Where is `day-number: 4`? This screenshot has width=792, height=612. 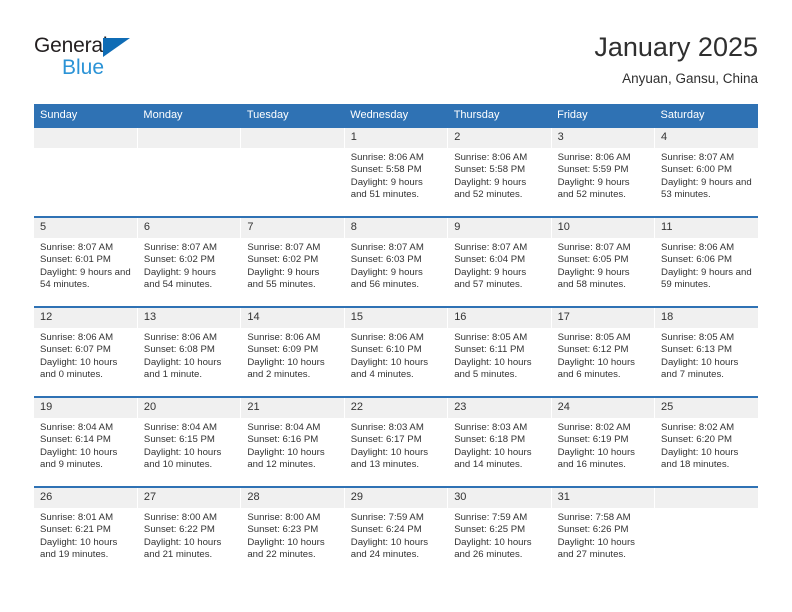
day-number: 4 is located at coordinates (706, 138).